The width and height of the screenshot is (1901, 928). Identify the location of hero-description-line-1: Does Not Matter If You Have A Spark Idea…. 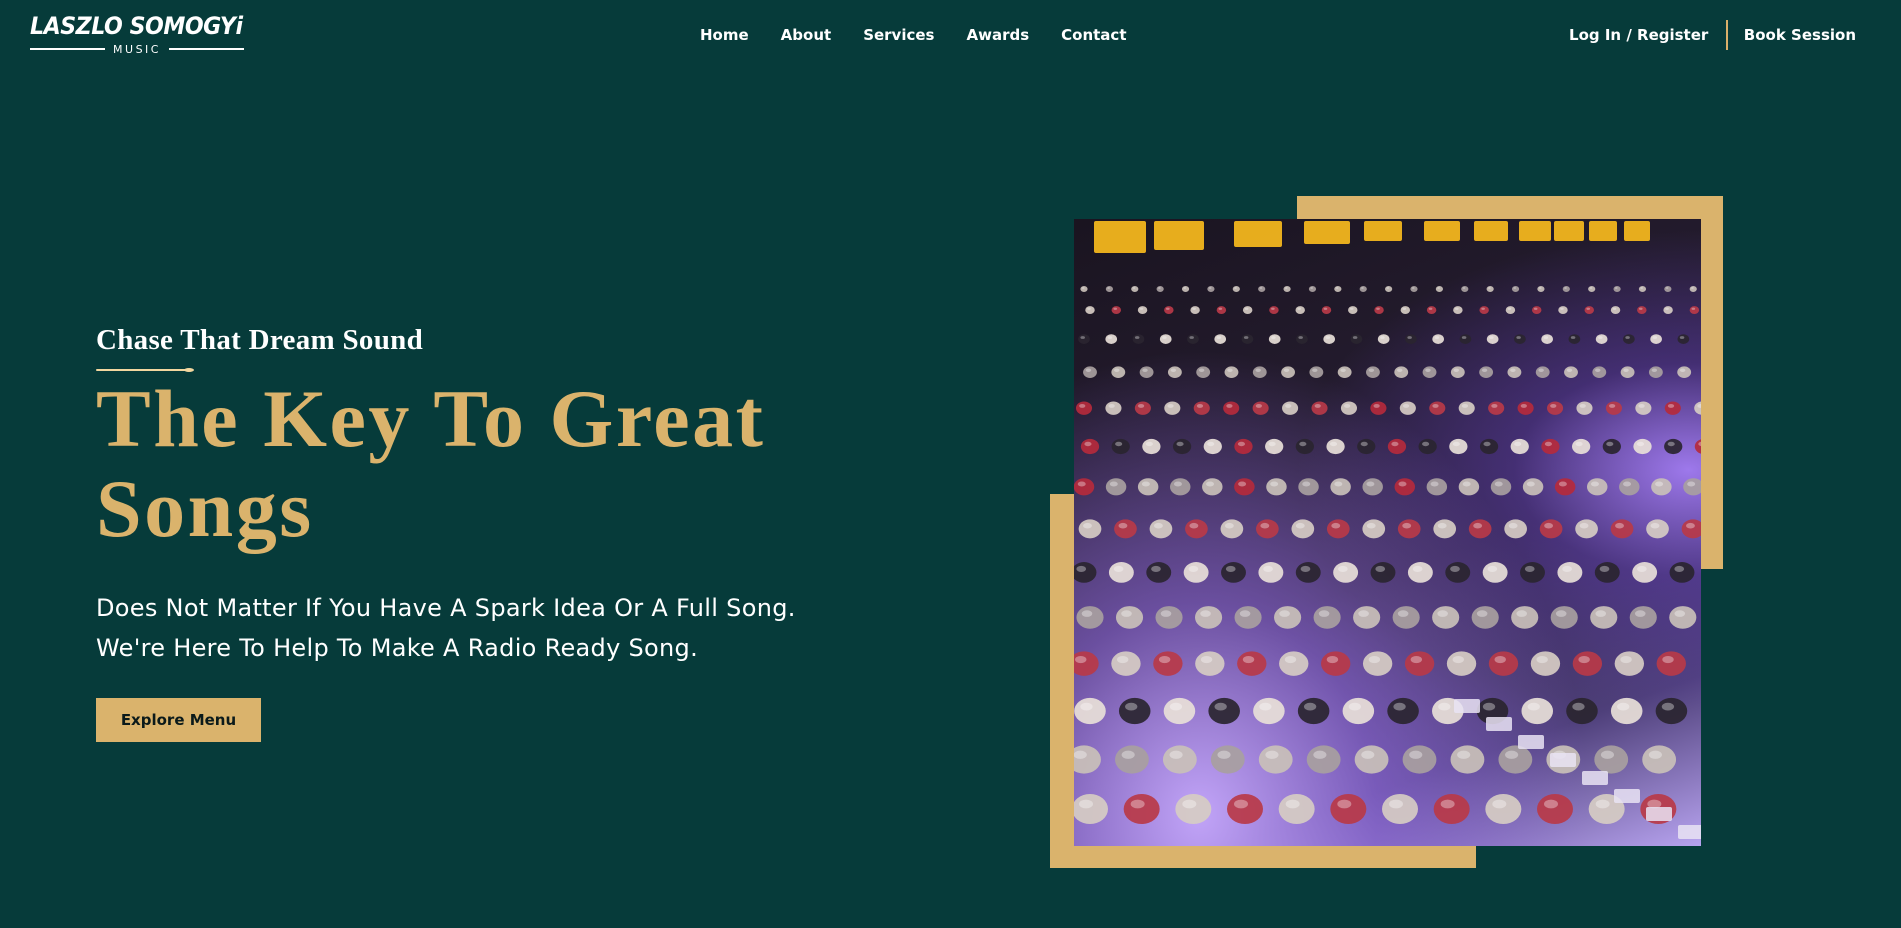
(446, 608).